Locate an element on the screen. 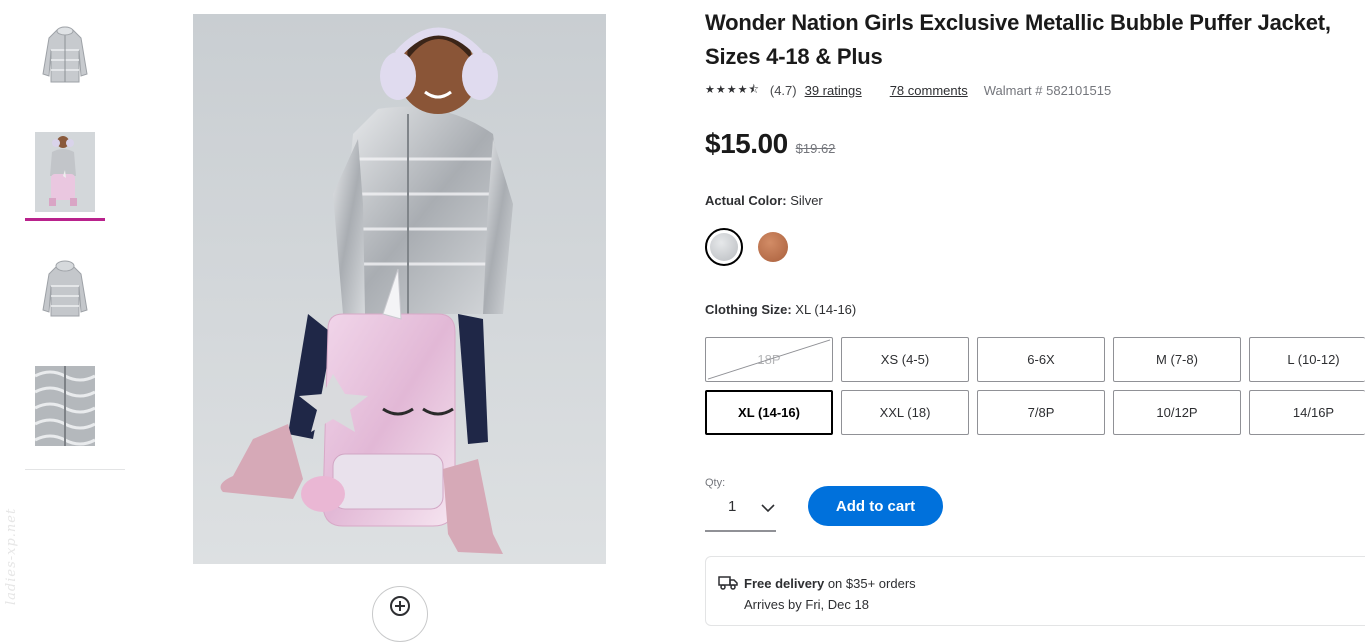  size-option-m: M (7-8) is located at coordinates (1177, 359).